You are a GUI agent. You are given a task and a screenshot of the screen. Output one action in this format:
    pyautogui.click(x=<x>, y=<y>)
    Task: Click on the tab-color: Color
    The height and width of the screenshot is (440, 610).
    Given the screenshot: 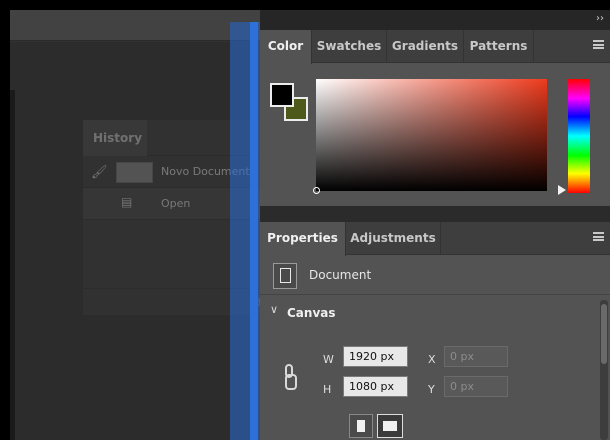 What is the action you would take?
    pyautogui.click(x=286, y=47)
    